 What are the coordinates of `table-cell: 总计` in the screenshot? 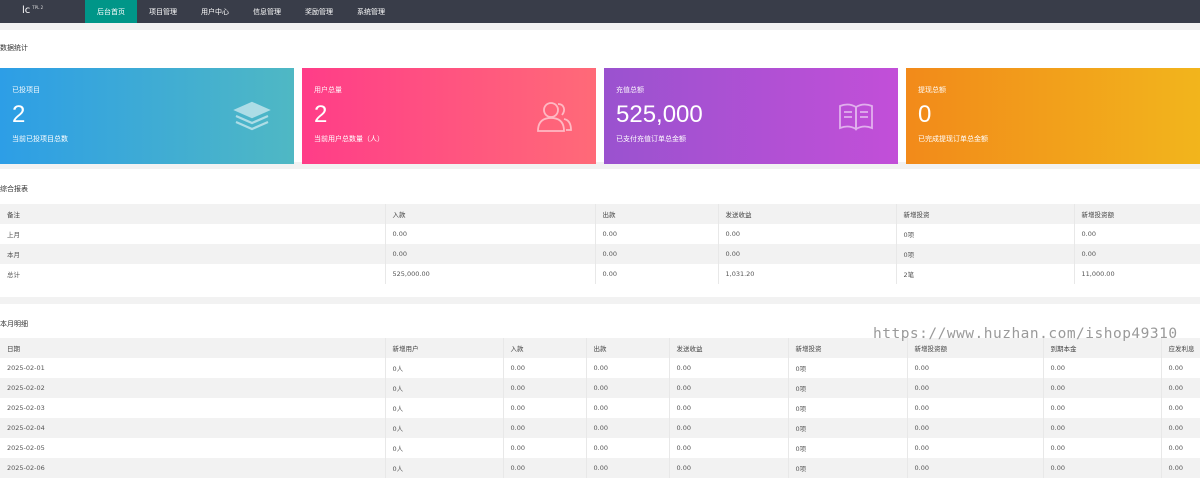 It's located at (193, 274).